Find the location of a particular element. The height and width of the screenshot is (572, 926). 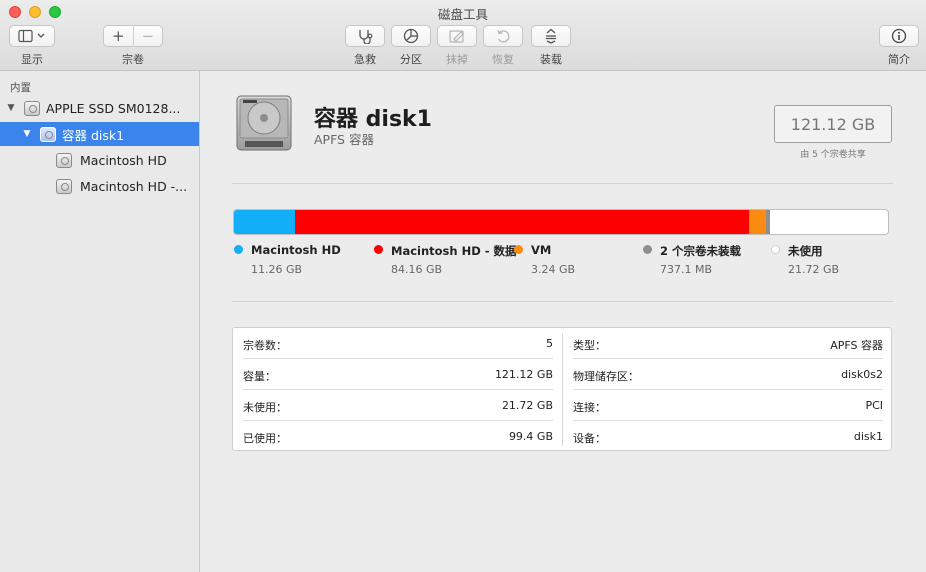

restore-group: 恢复 is located at coordinates (503, 46).